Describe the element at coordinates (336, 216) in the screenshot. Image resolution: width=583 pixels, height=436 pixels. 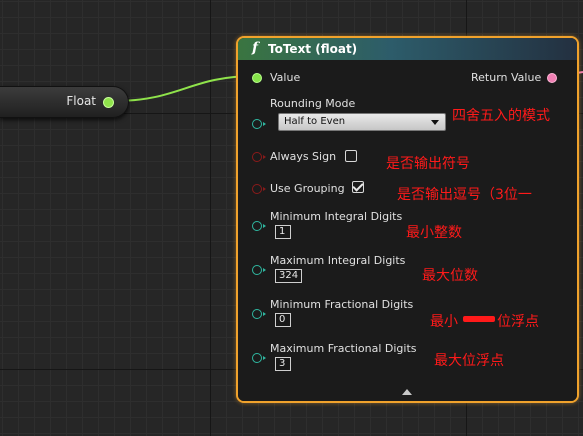
I see `min-integral-digits-label: Minimum Integral Digits` at that location.